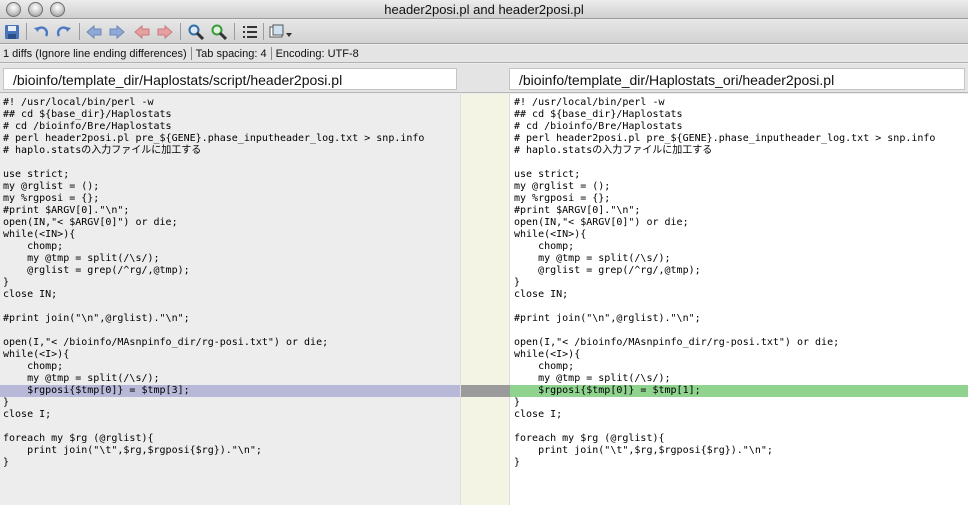  What do you see at coordinates (486, 391) in the screenshot?
I see `diff-connector` at bounding box center [486, 391].